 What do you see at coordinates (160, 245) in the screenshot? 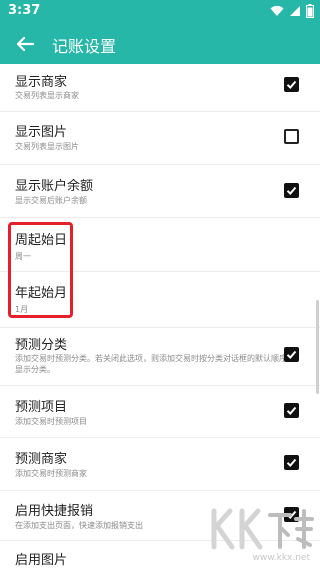
I see `setting-week-start-day: 周起始日 周一` at bounding box center [160, 245].